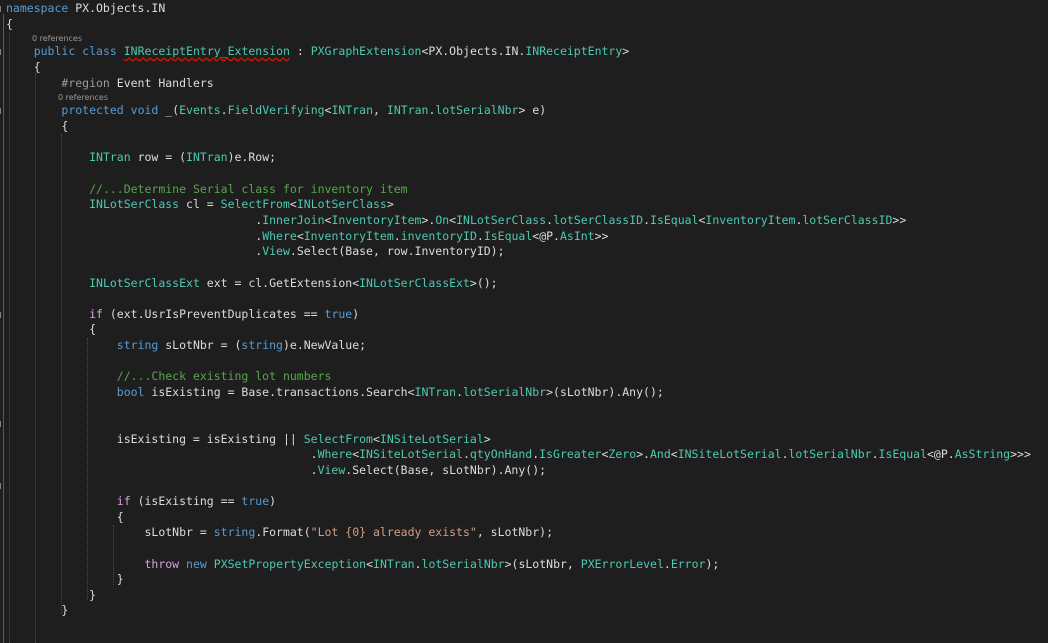 Image resolution: width=1048 pixels, height=643 pixels. I want to click on code-line: .View.Select(Base, row.InventoryID);, so click(255, 251).